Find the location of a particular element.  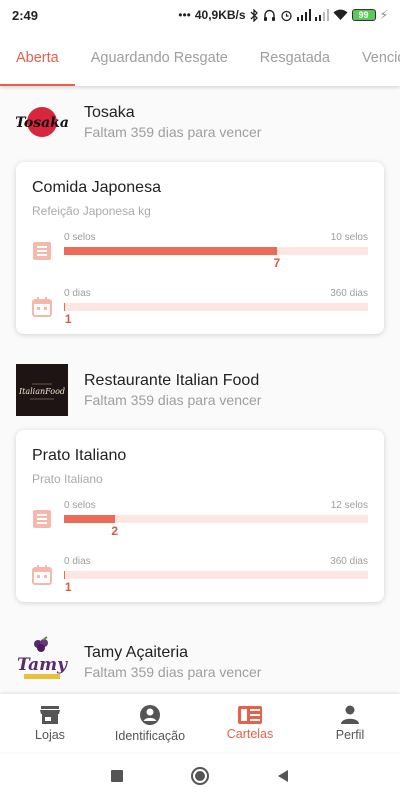

wifi-icon is located at coordinates (340, 15).